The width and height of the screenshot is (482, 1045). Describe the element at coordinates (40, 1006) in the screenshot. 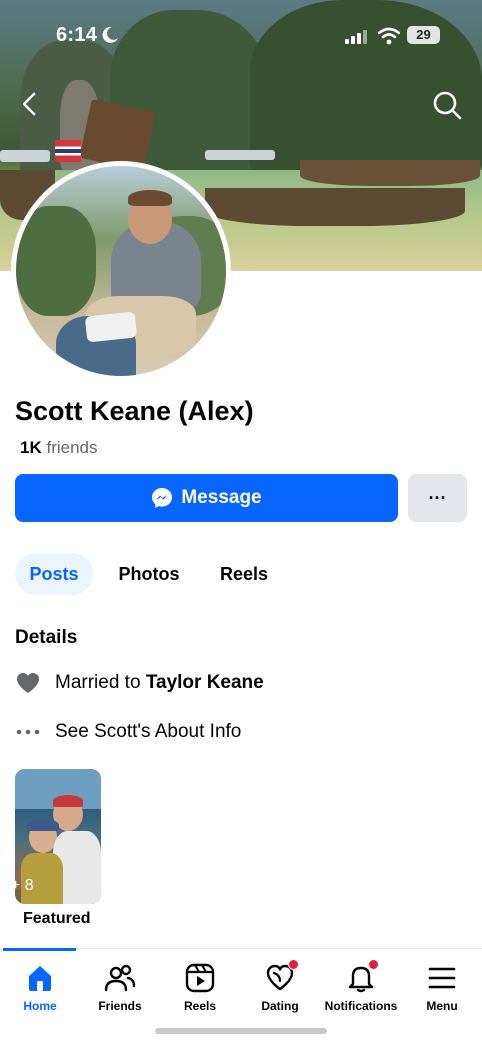

I see `nav-home-label: Home` at that location.